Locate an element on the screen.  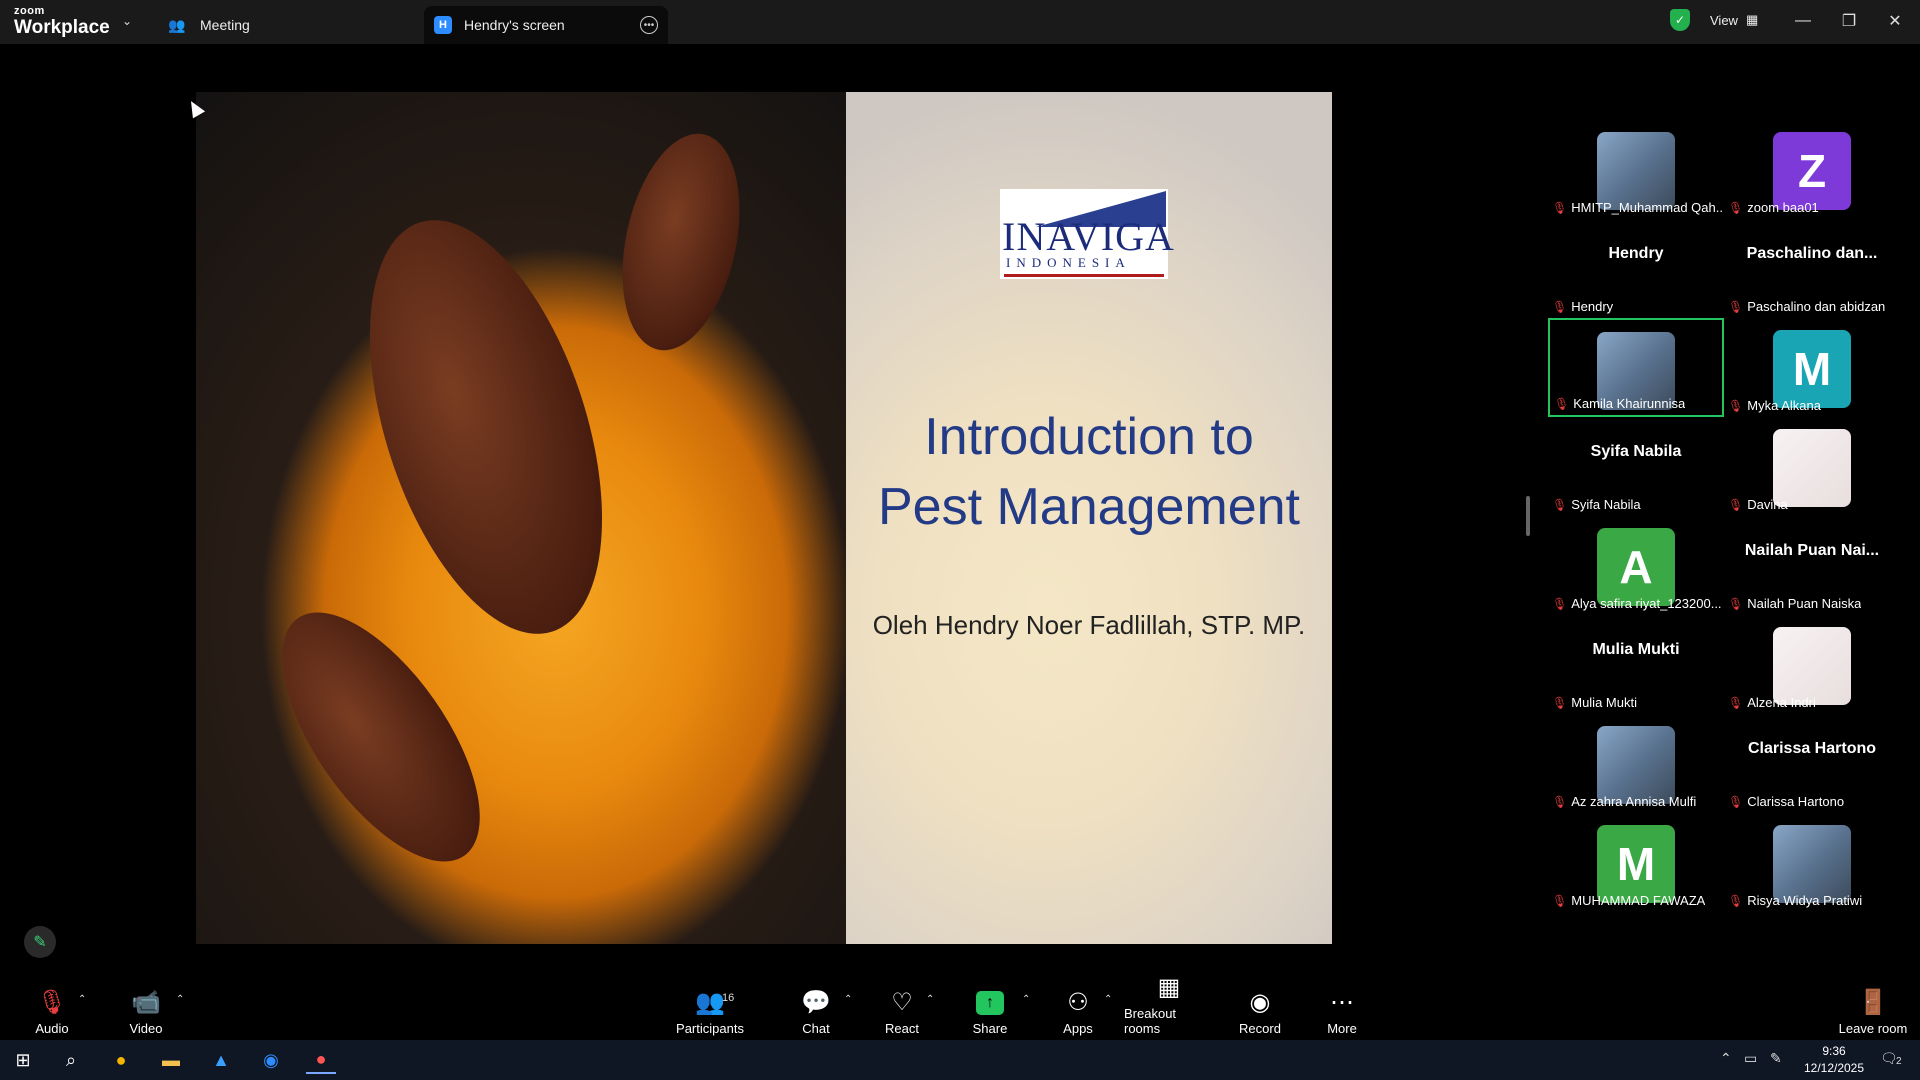
participants-button: 👥 Participants is located at coordinates (710, 1010).